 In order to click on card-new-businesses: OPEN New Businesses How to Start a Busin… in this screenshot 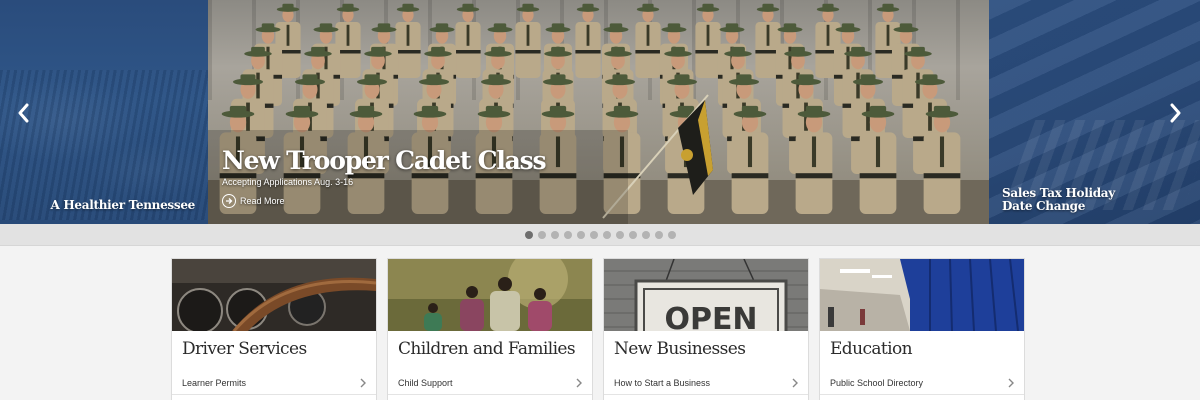, I will do `click(706, 329)`.